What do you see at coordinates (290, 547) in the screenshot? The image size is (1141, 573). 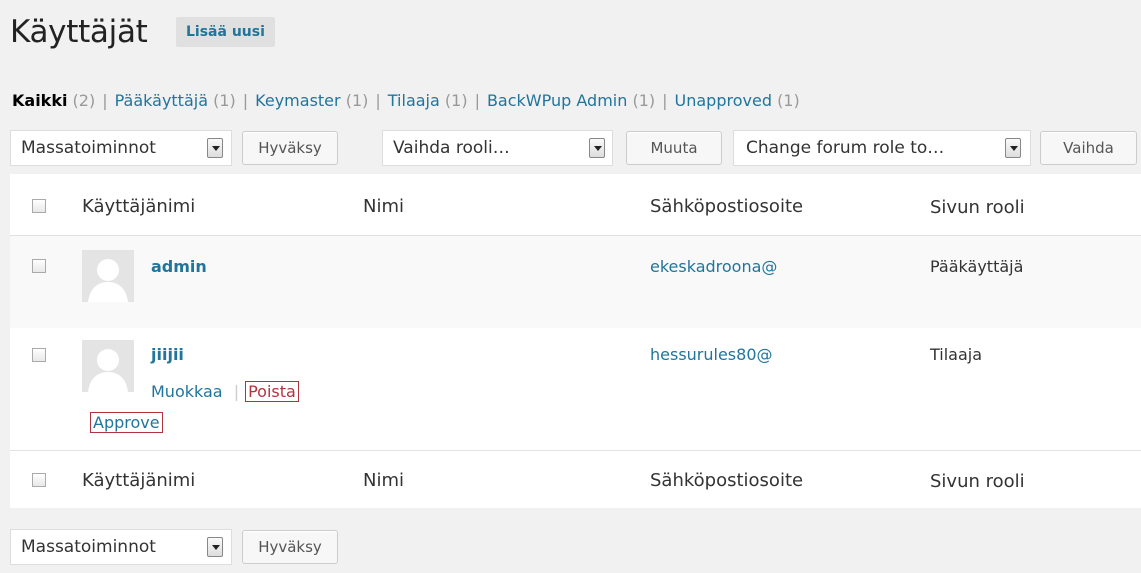 I see `apply-bulk-button-bottom: Hyväksy` at bounding box center [290, 547].